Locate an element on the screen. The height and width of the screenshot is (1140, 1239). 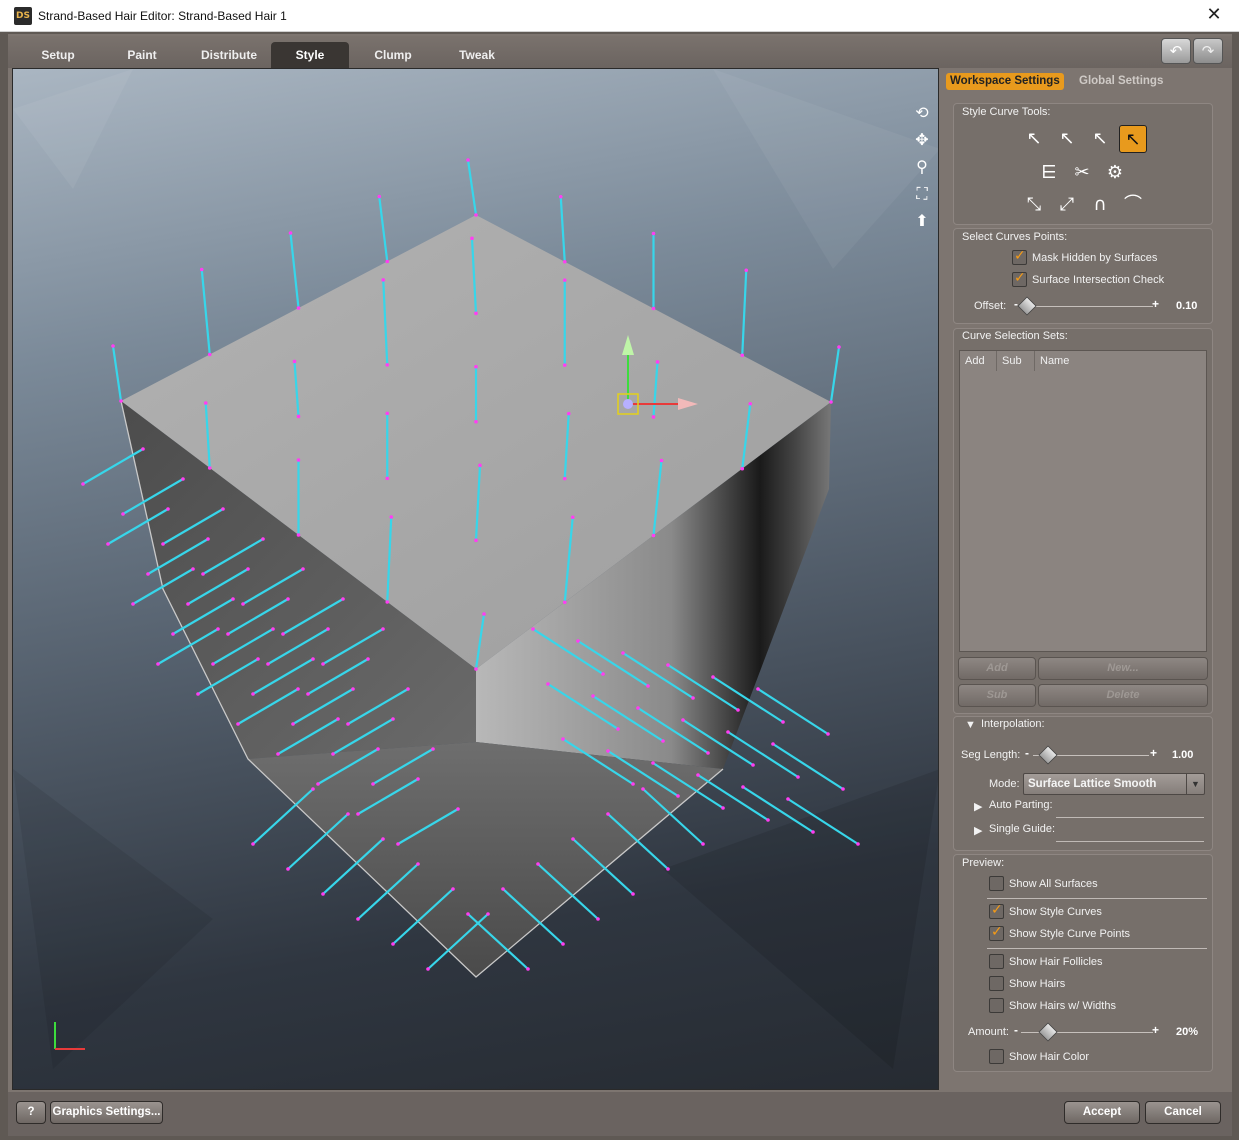
interpolation-expand-icon: ▼ is located at coordinates (970, 725).